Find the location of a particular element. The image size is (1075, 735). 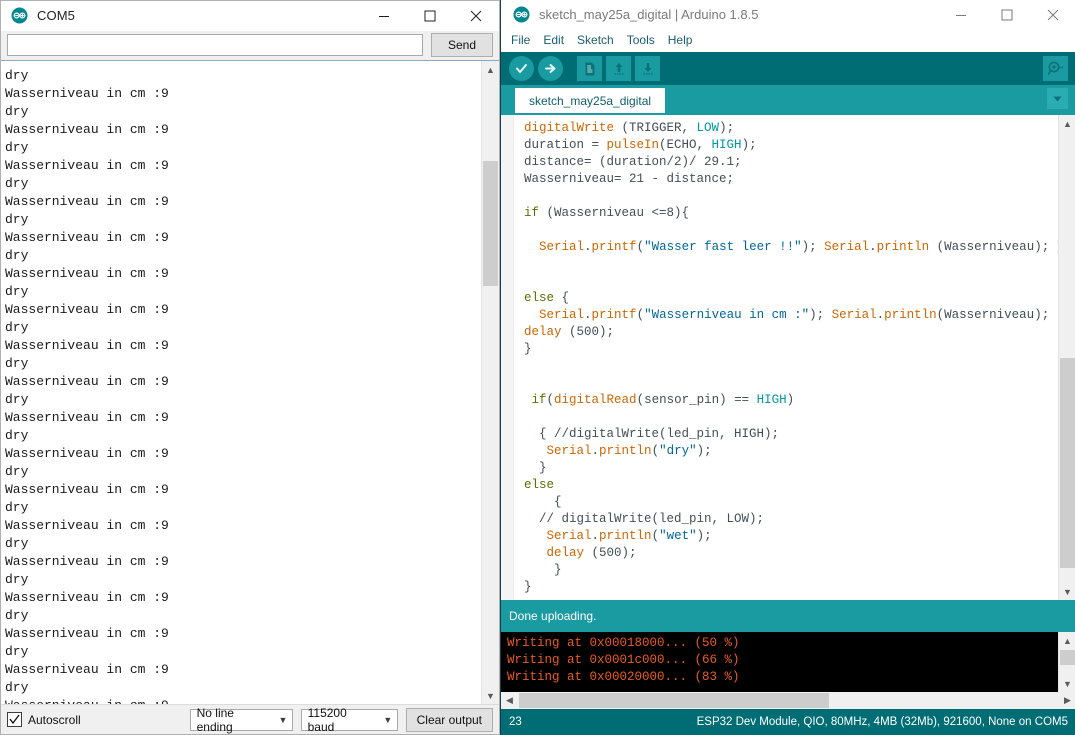

serial-send-input is located at coordinates (215, 44).